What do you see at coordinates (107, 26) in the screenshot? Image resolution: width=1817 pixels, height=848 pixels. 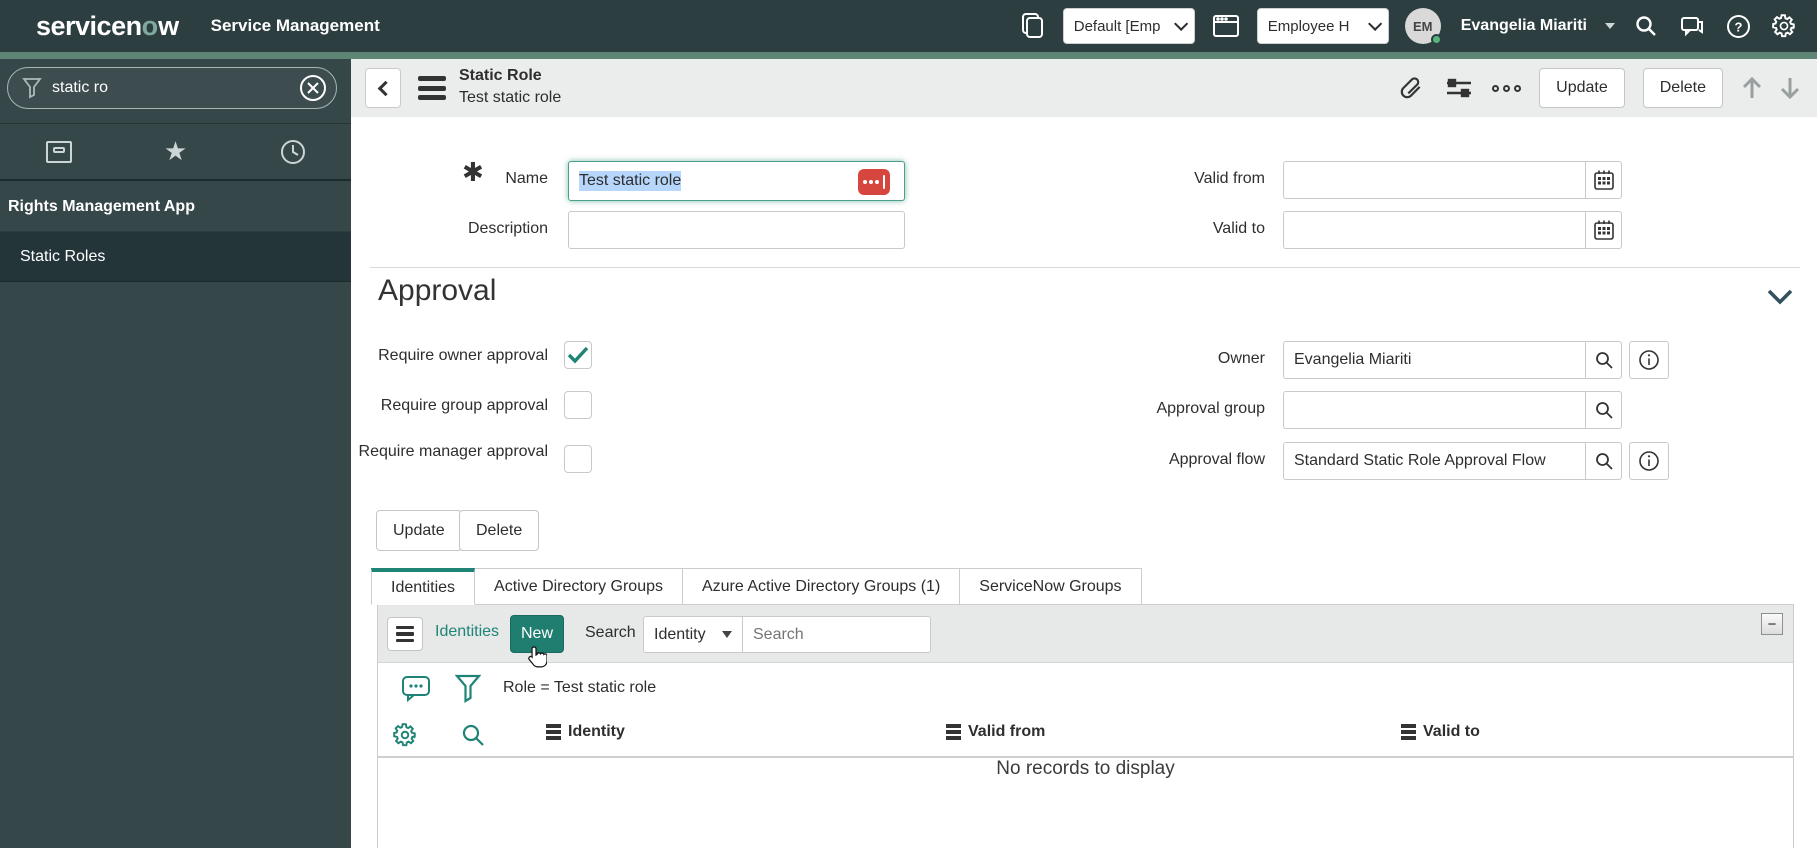 I see `servicenow-logo: servicen o w` at bounding box center [107, 26].